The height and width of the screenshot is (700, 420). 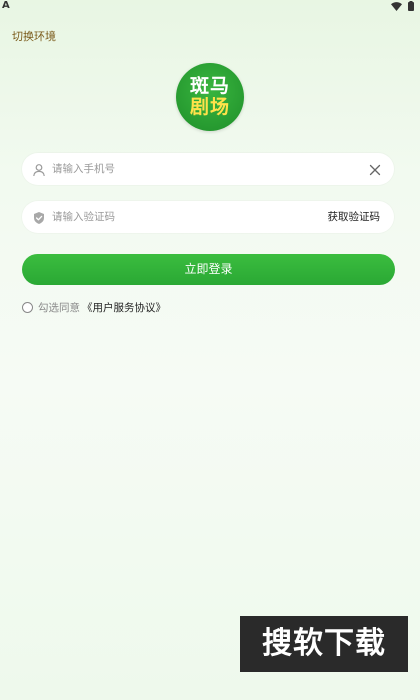 I want to click on logo-text-bottom: 剧场, so click(x=209, y=107).